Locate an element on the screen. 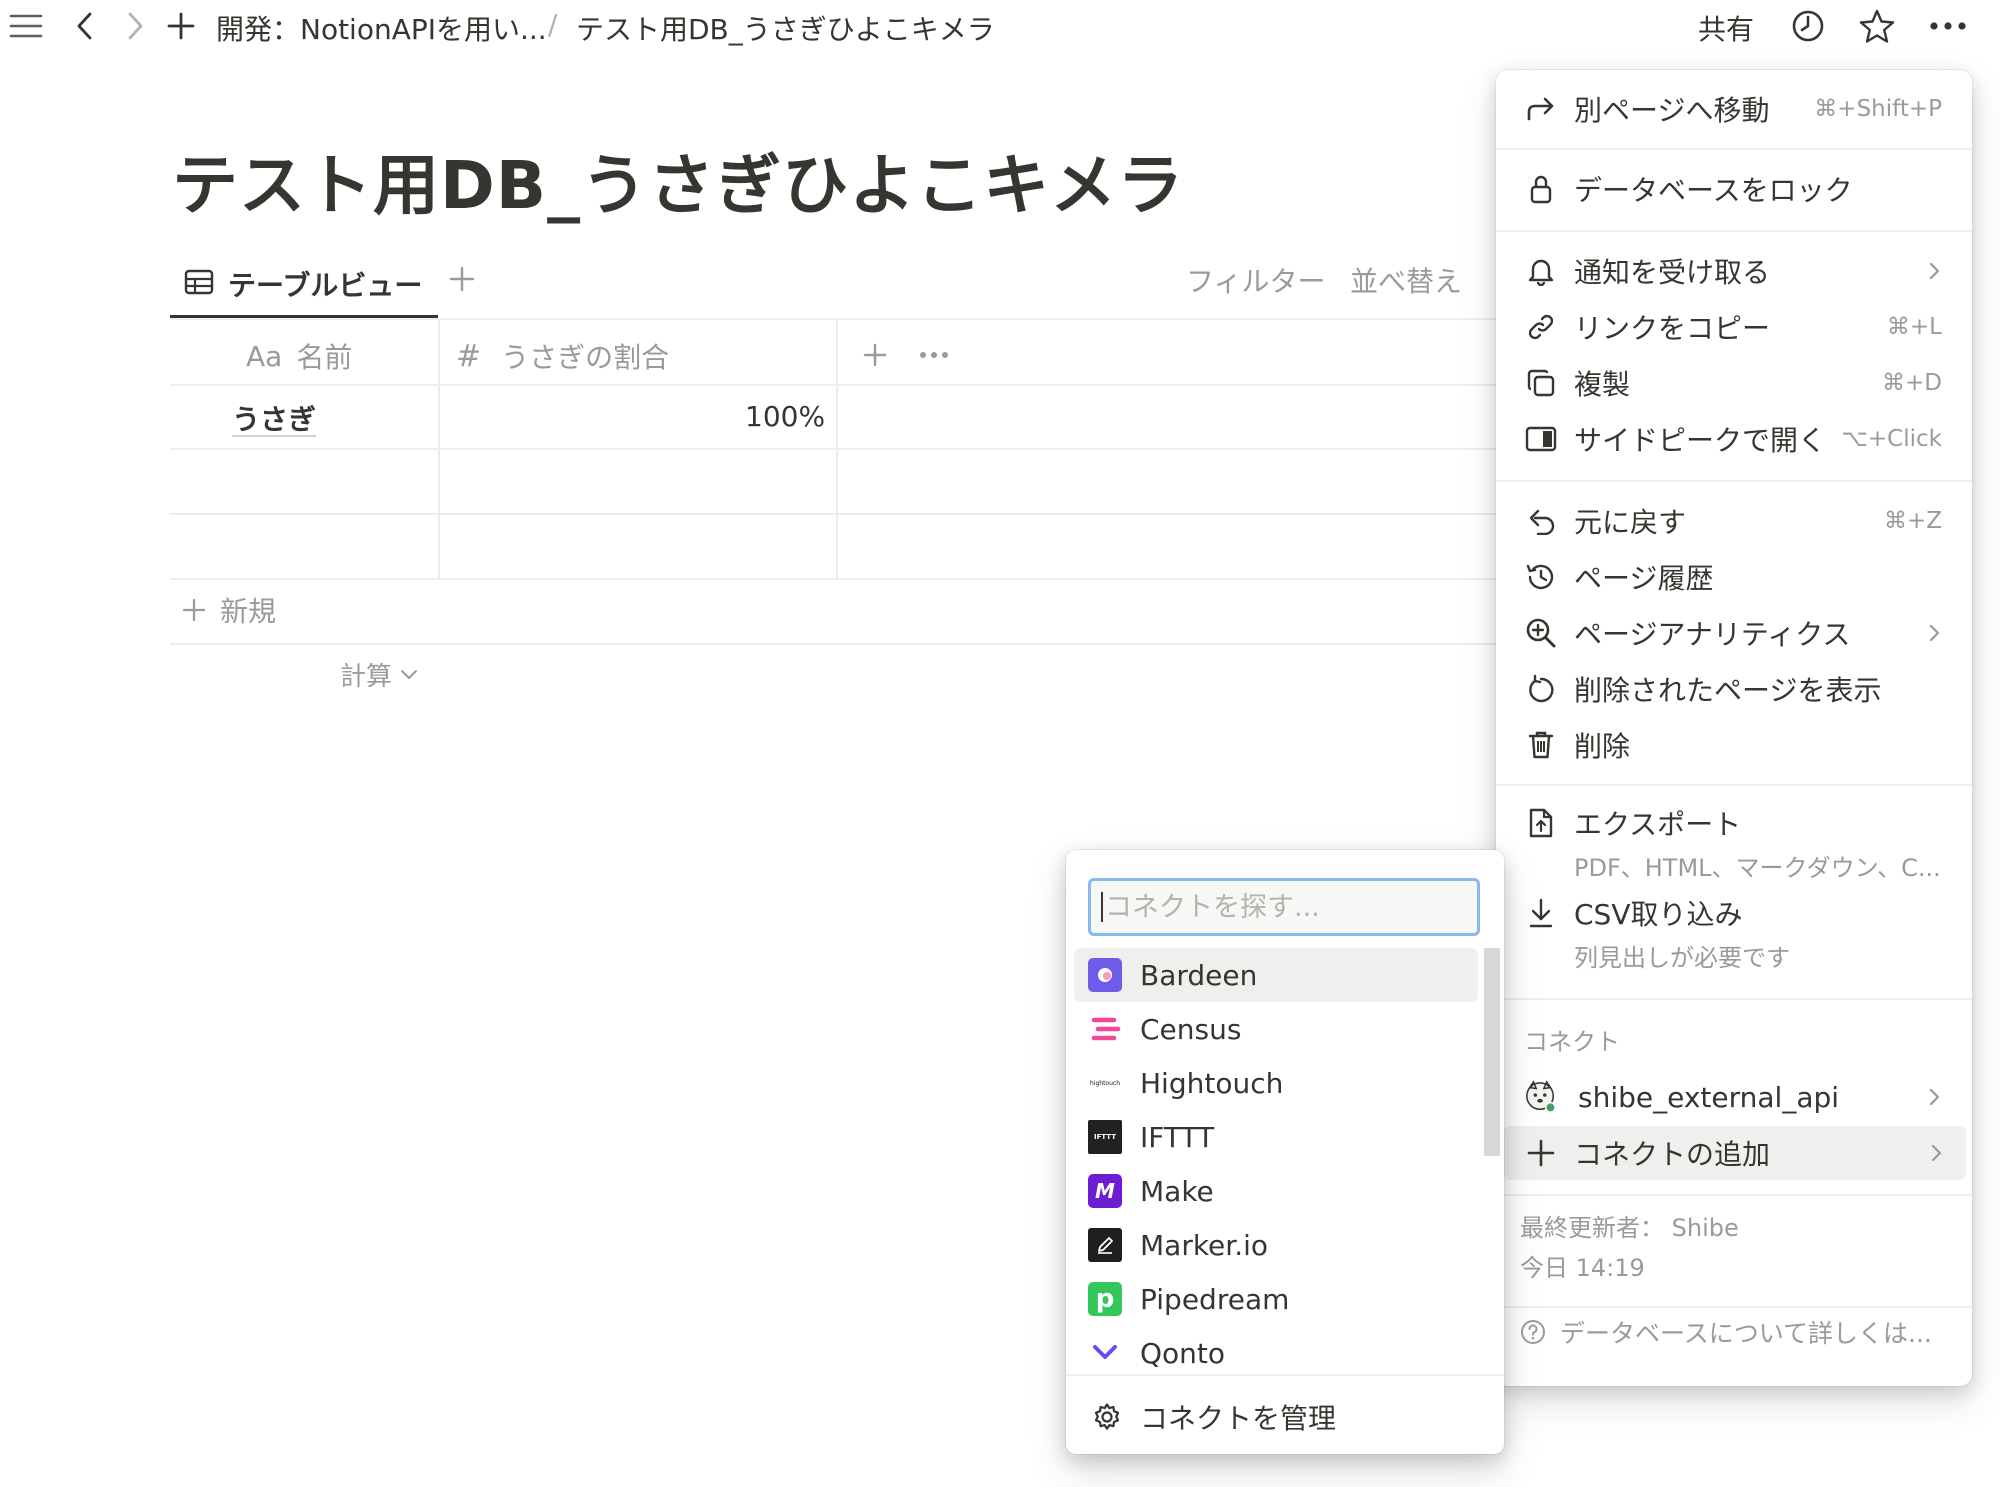 Image resolution: width=2000 pixels, height=1487 pixels. menu-item-csv-import: CSV取り込み is located at coordinates (1734, 913).